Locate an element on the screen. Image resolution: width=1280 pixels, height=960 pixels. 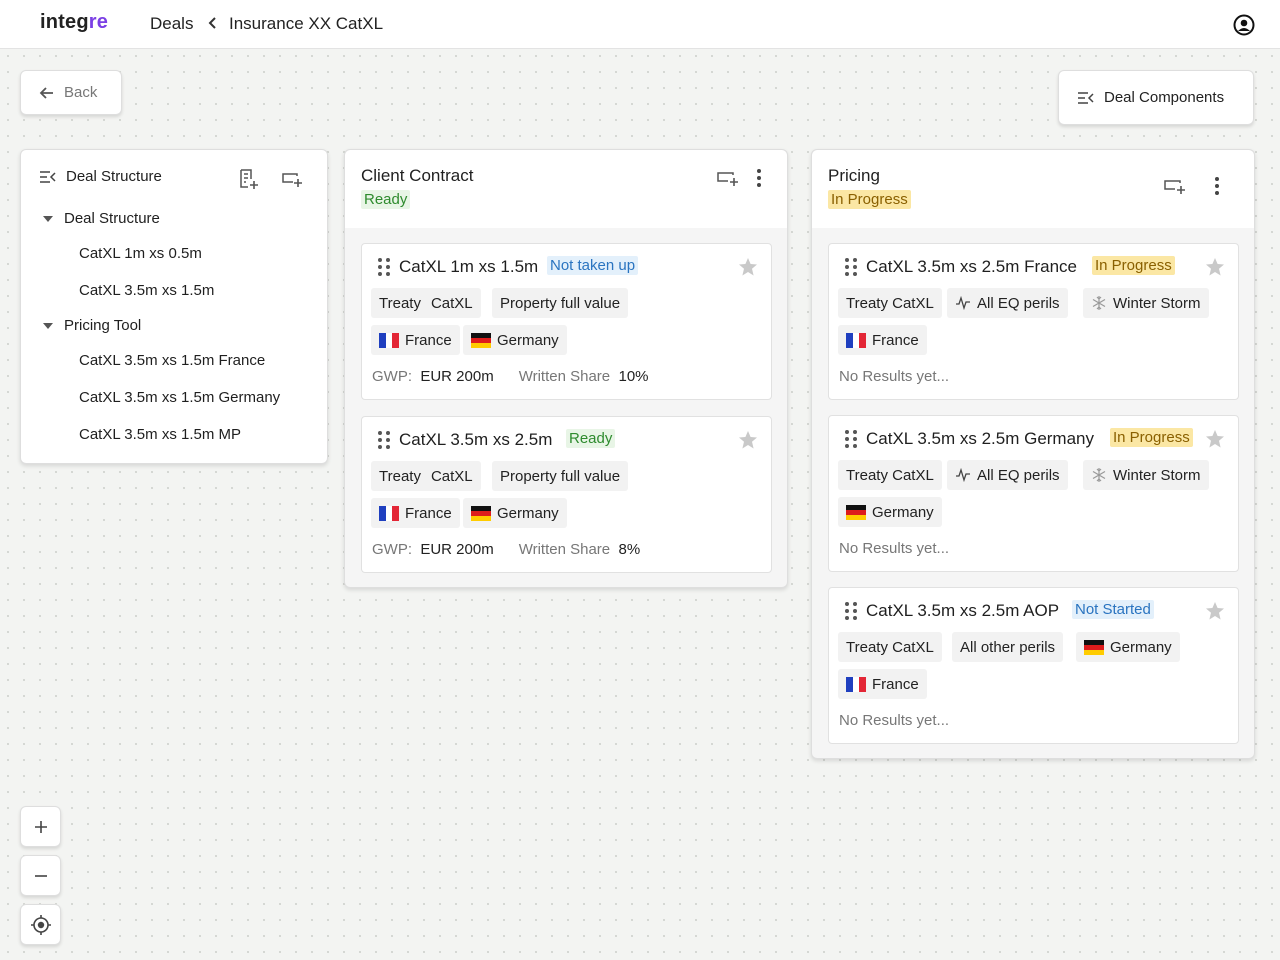
chip-peril: All other perils is located at coordinates (1008, 647).